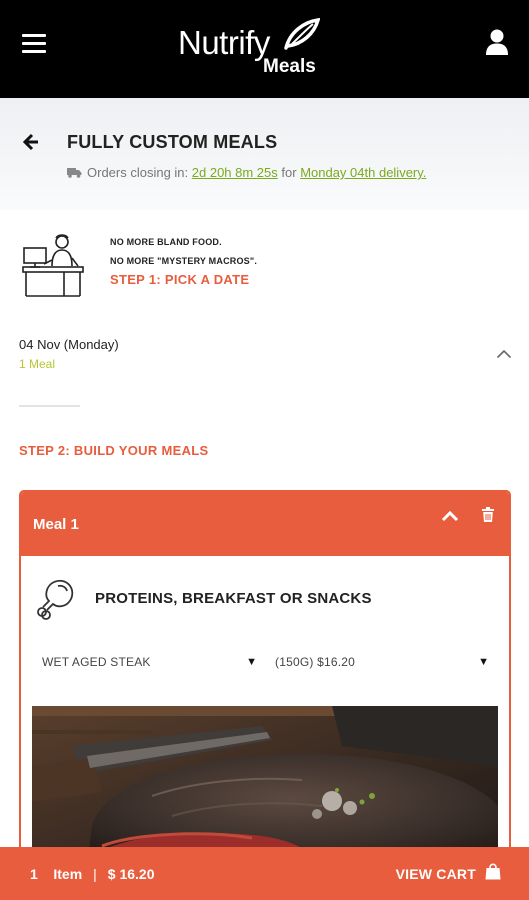 The image size is (529, 900). What do you see at coordinates (34, 44) in the screenshot?
I see `hamburger-menu-icon` at bounding box center [34, 44].